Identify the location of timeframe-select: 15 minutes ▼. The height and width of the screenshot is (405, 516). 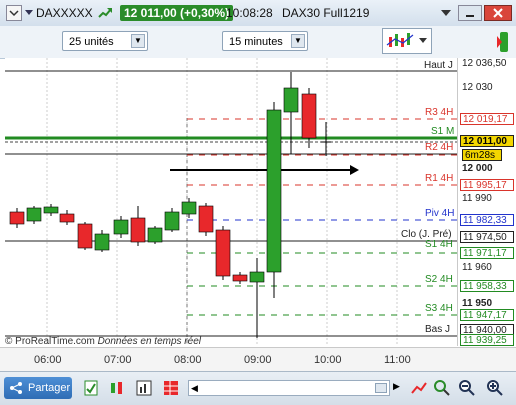
(265, 41).